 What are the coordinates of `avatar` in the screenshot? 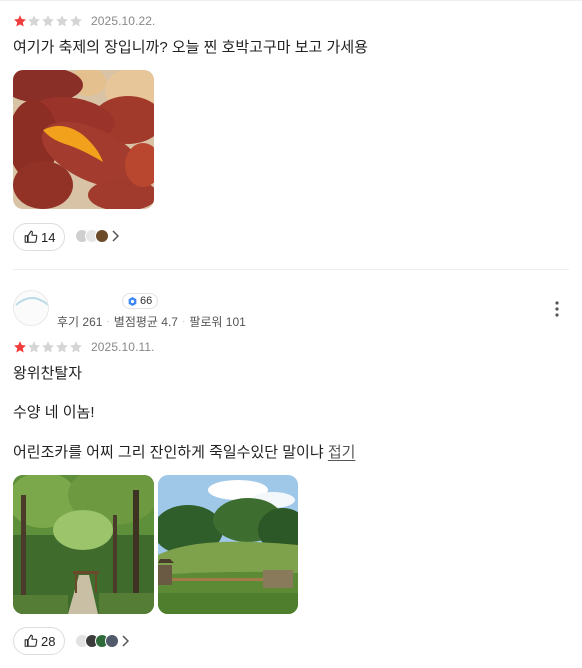 It's located at (31, 308).